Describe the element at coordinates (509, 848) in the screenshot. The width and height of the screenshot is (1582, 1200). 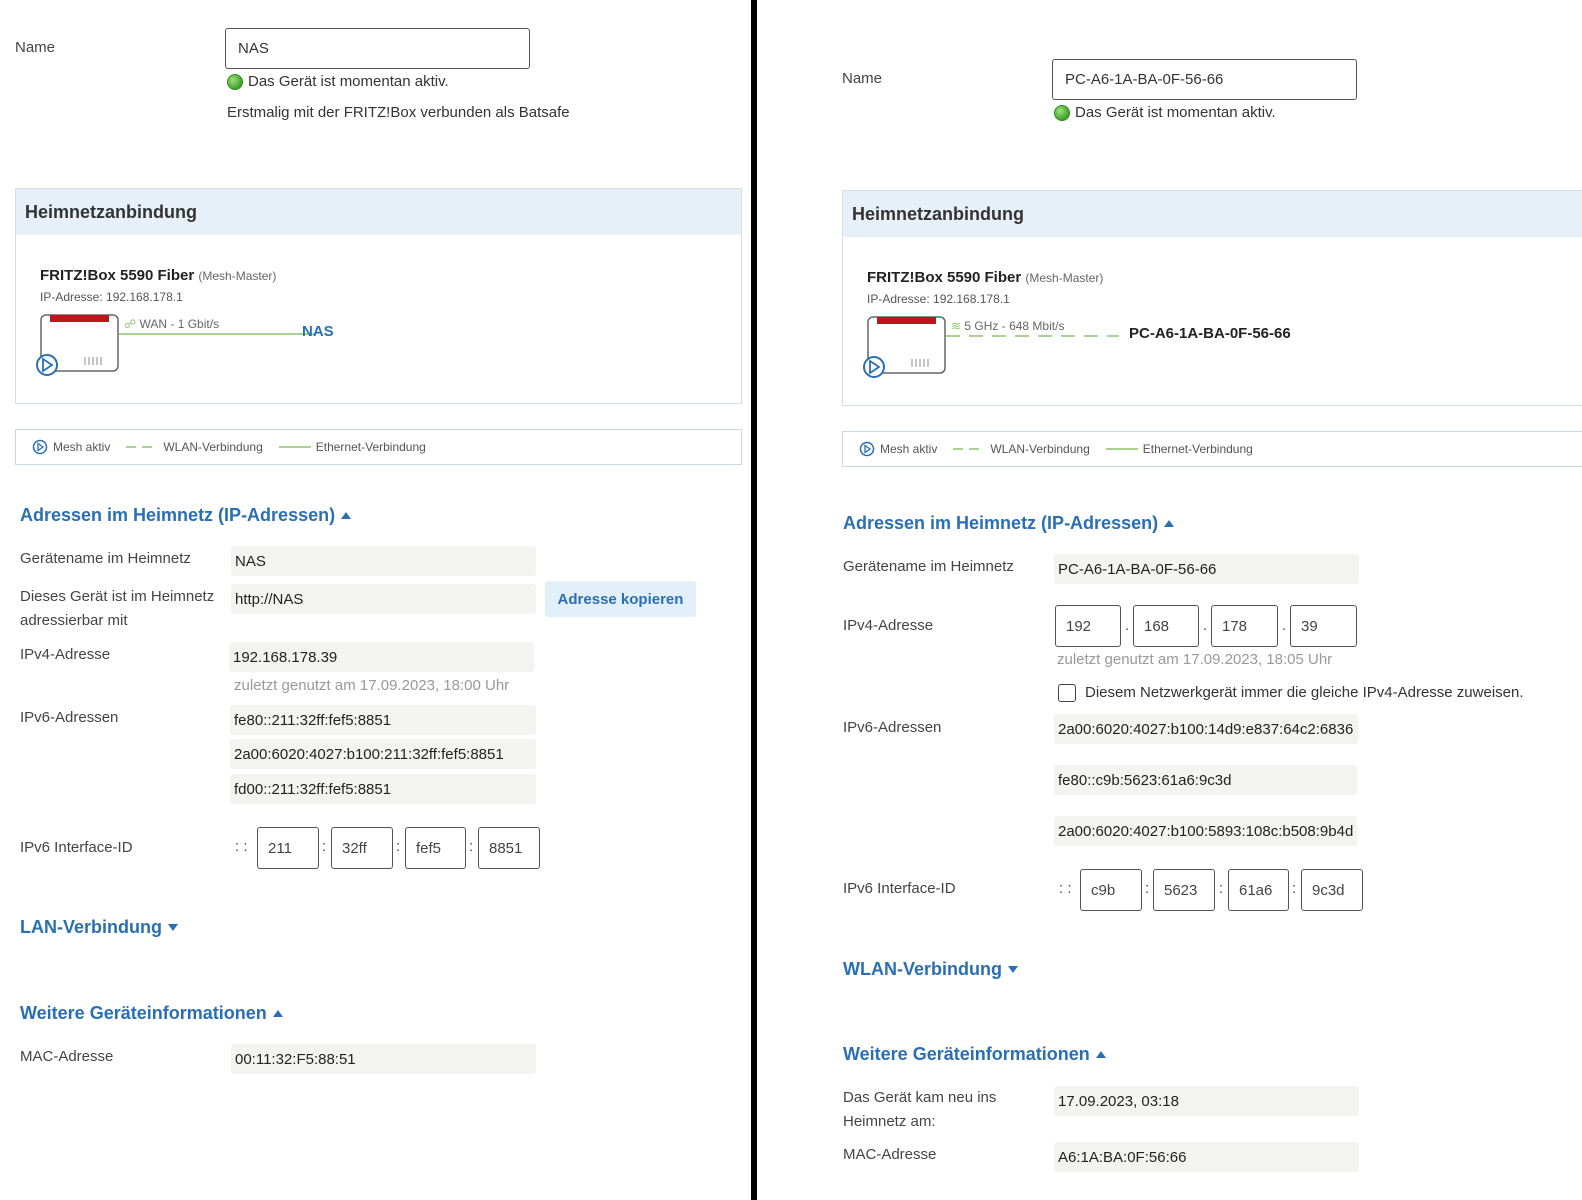
I see `ifid-segment-4: 8851` at that location.